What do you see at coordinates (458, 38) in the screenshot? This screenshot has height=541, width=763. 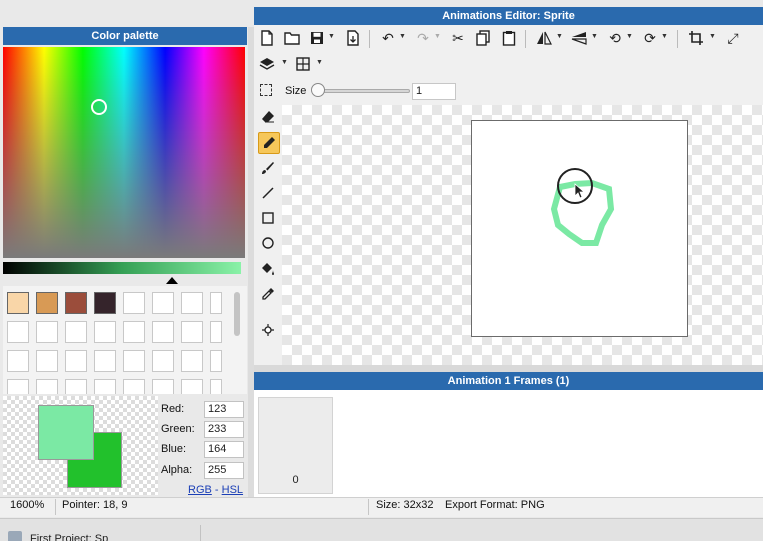 I see `scissors-icon: ✂` at bounding box center [458, 38].